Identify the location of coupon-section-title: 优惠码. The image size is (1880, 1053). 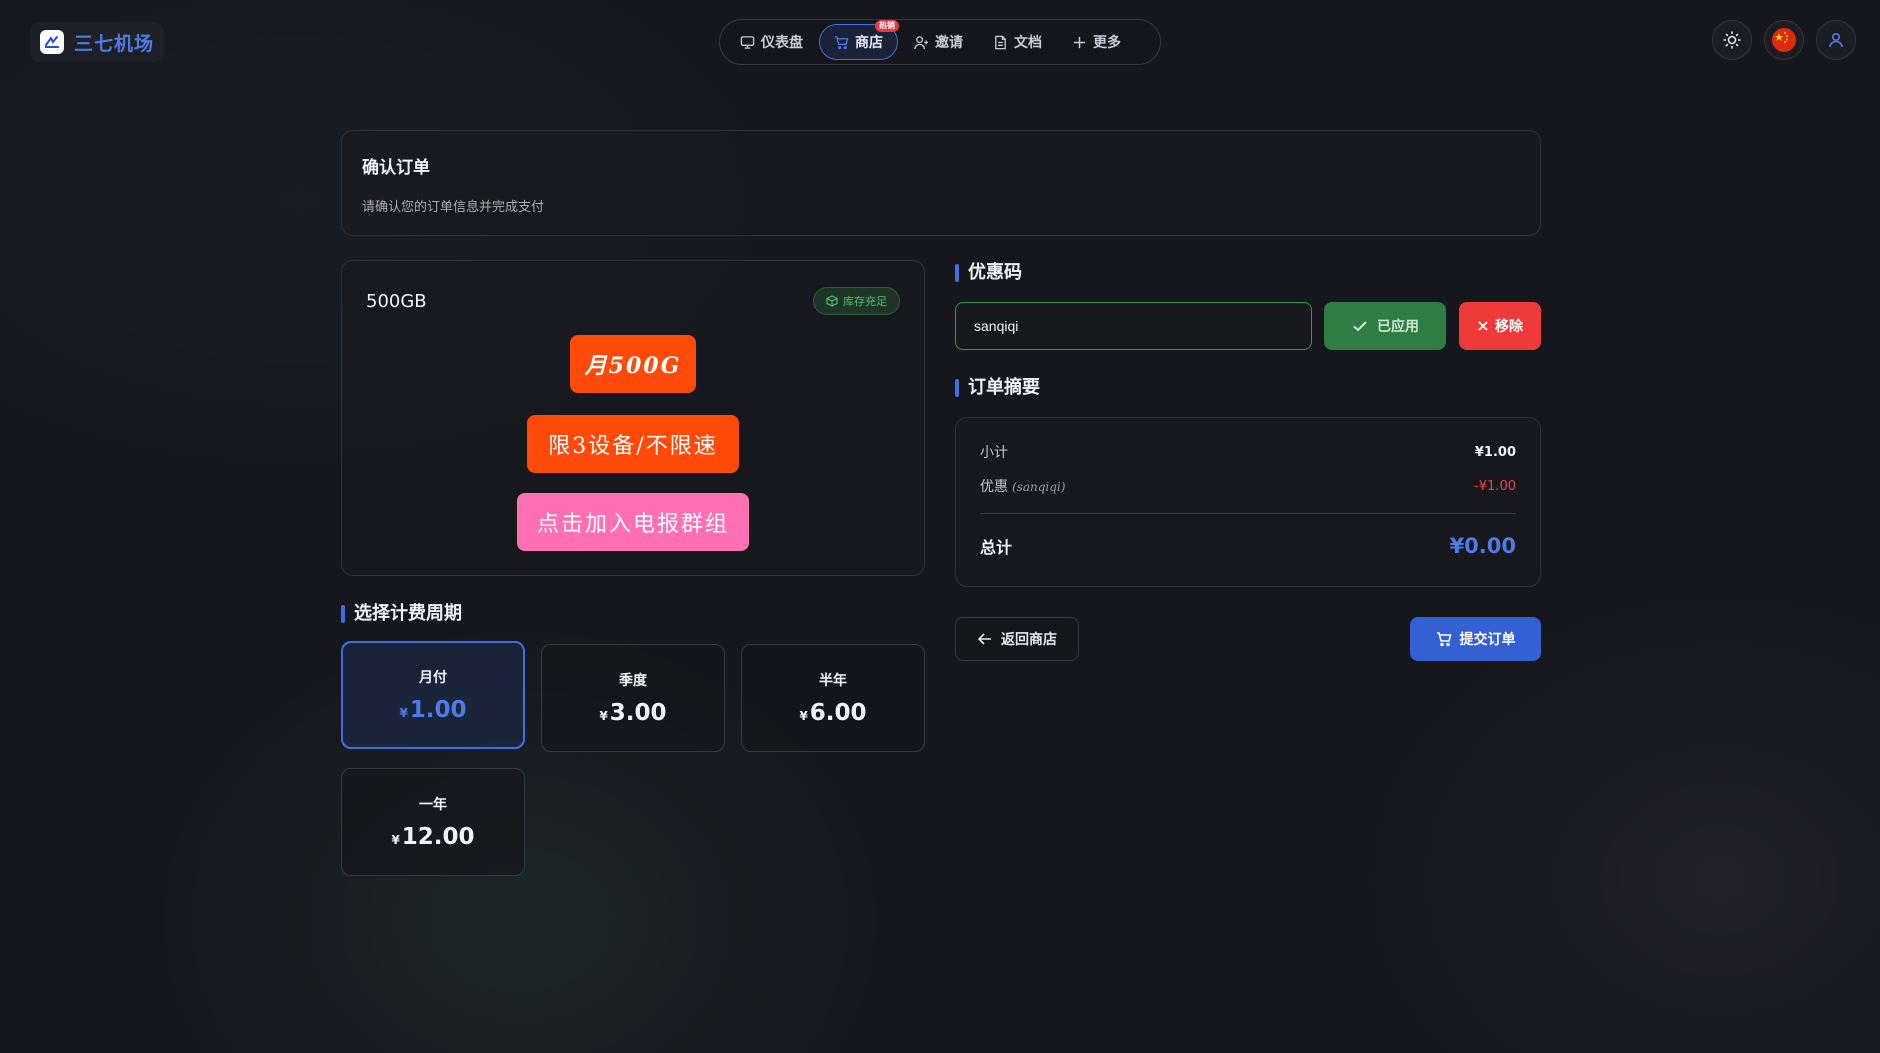
(988, 273).